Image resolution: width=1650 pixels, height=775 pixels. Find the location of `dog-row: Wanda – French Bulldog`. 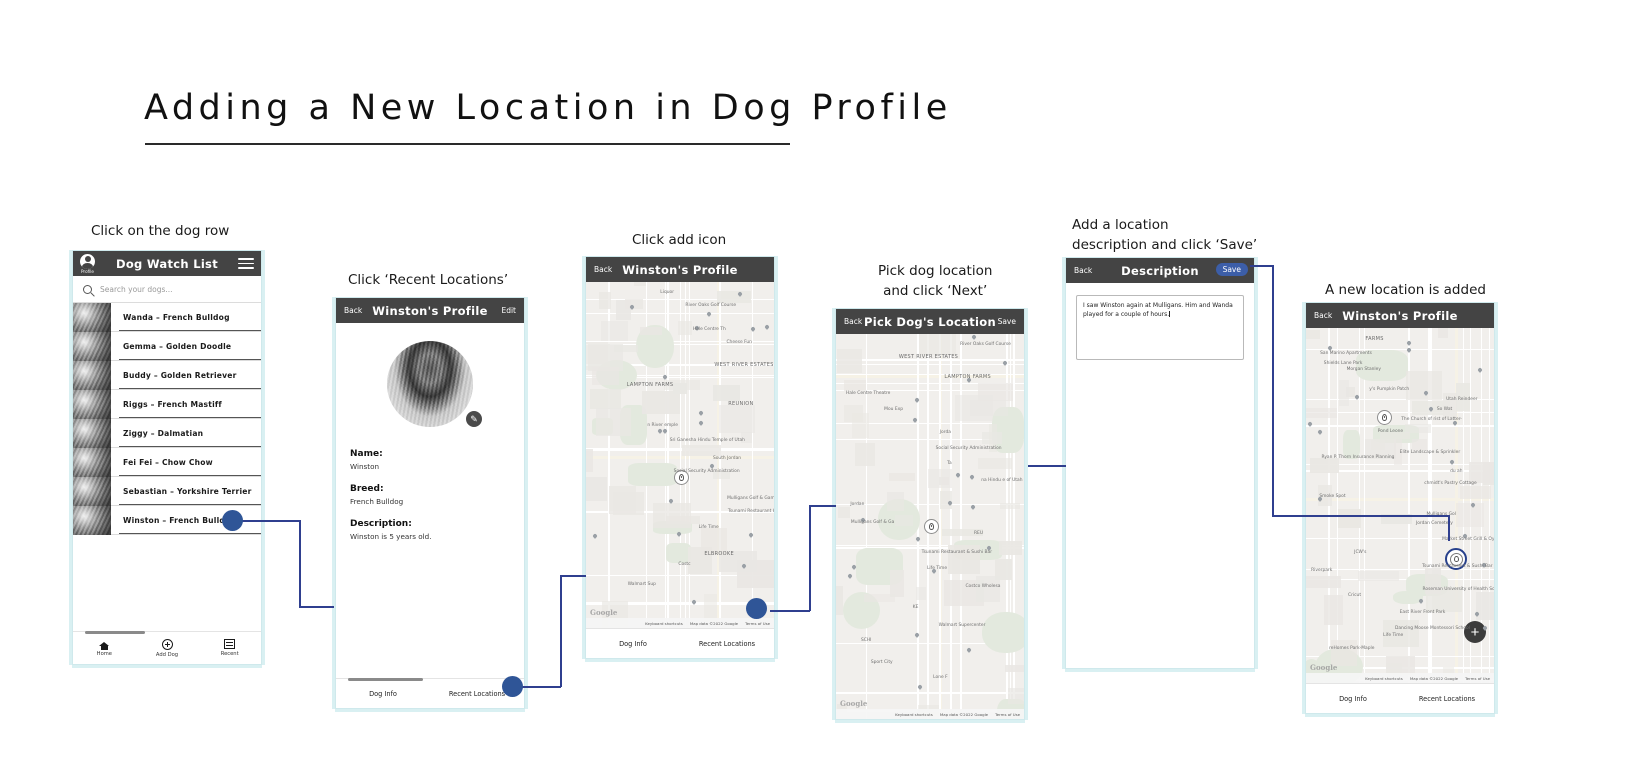

dog-row: Wanda – French Bulldog is located at coordinates (167, 317).